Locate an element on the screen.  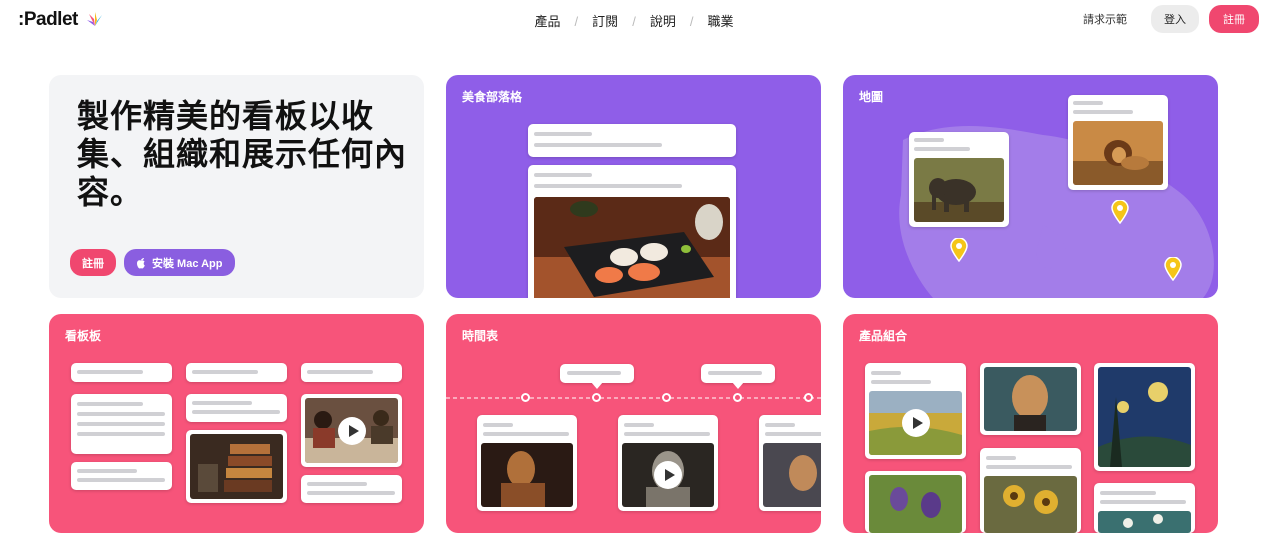
install-mac-app-button: 安裝 Mac App is located at coordinates (179, 262).